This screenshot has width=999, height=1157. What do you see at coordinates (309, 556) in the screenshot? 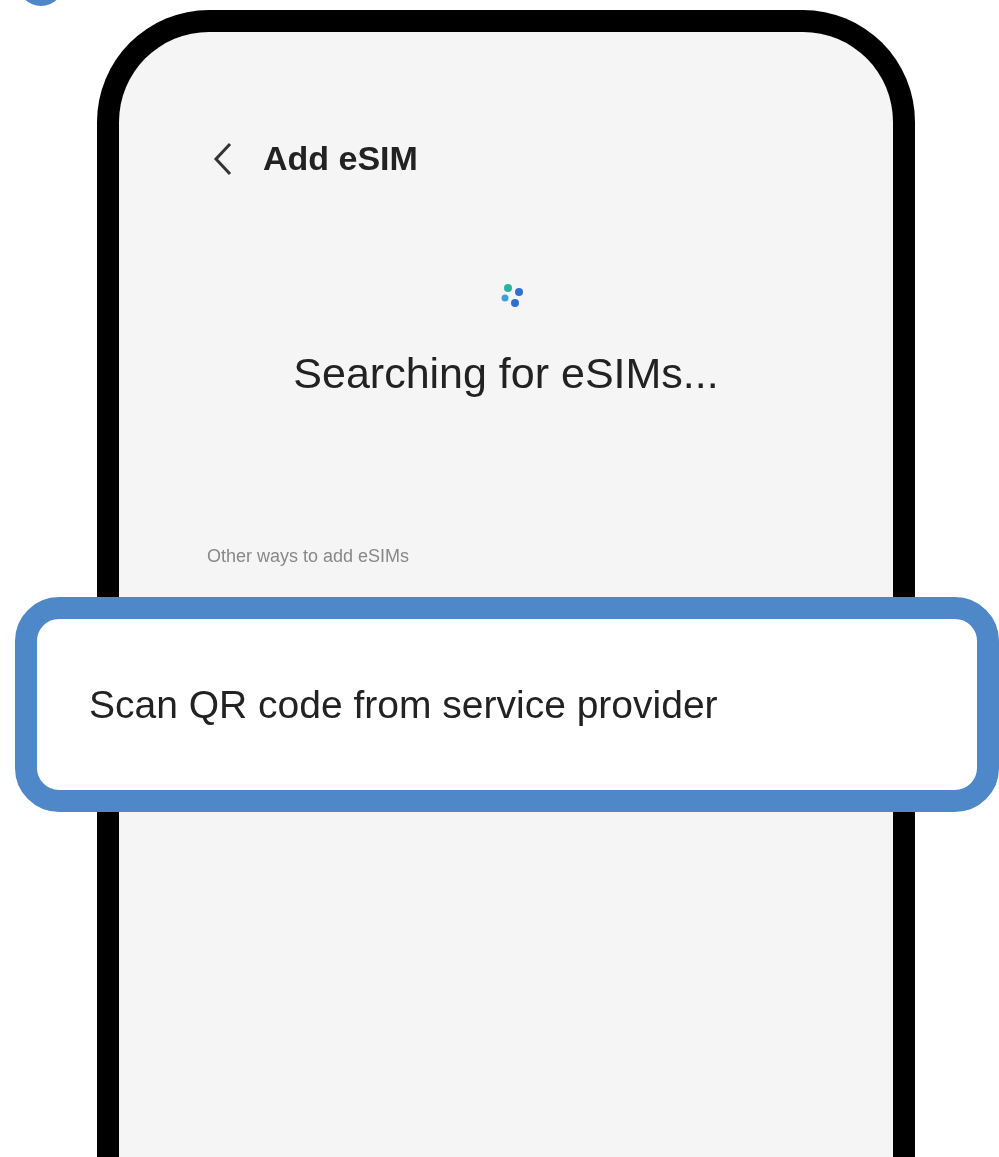
I see `section-label: Other ways to add eSIMs` at bounding box center [309, 556].